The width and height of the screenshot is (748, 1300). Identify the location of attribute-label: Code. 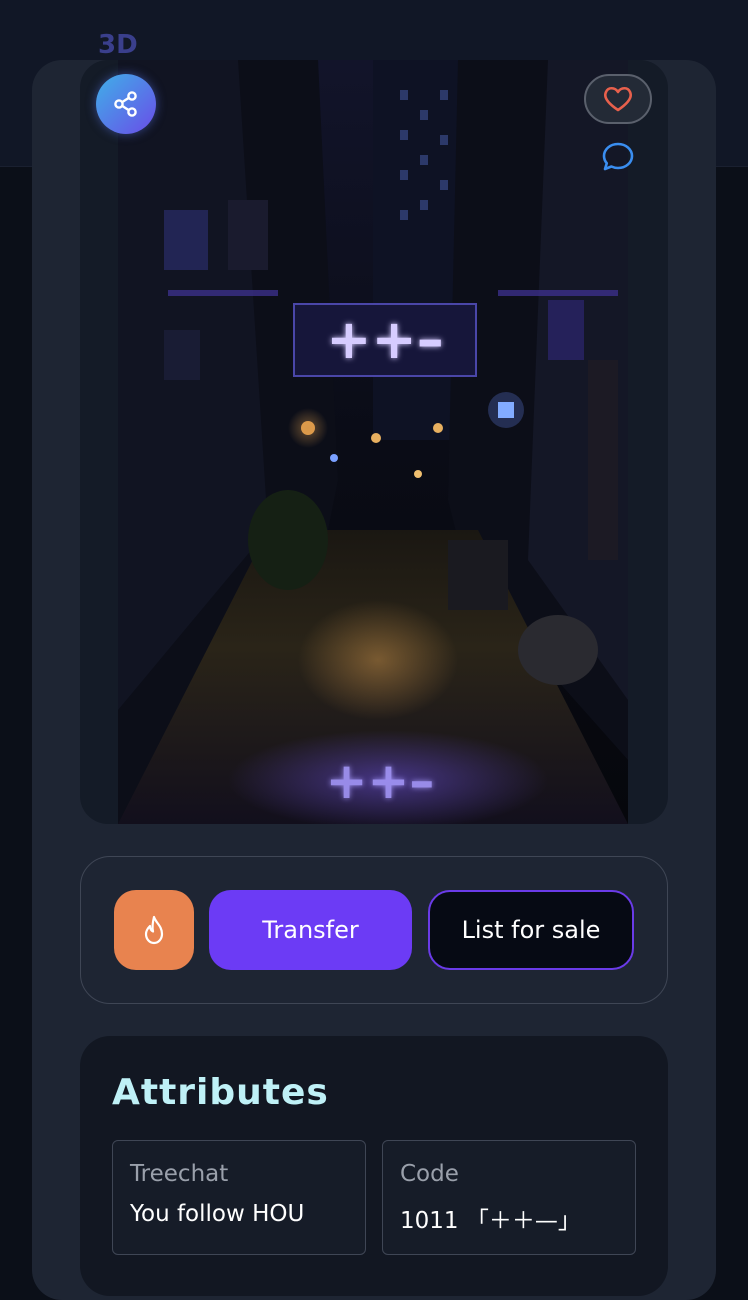
(429, 1174).